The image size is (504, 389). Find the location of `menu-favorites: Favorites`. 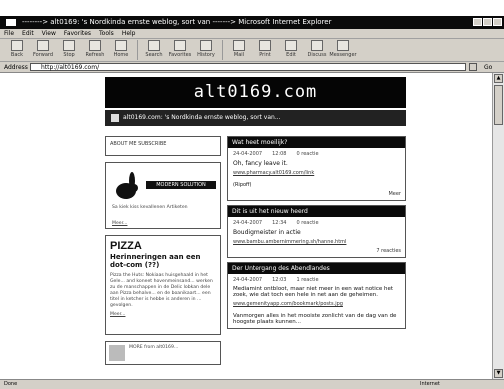

menu-favorites: Favorites is located at coordinates (77, 33).